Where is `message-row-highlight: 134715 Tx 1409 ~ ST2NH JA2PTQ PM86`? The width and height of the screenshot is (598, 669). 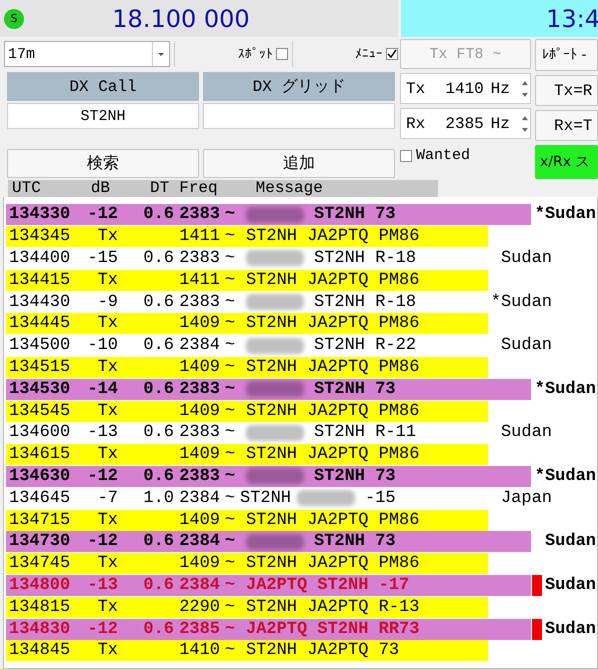 message-row-highlight: 134715 Tx 1409 ~ ST2NH JA2PTQ PM86 is located at coordinates (247, 520).